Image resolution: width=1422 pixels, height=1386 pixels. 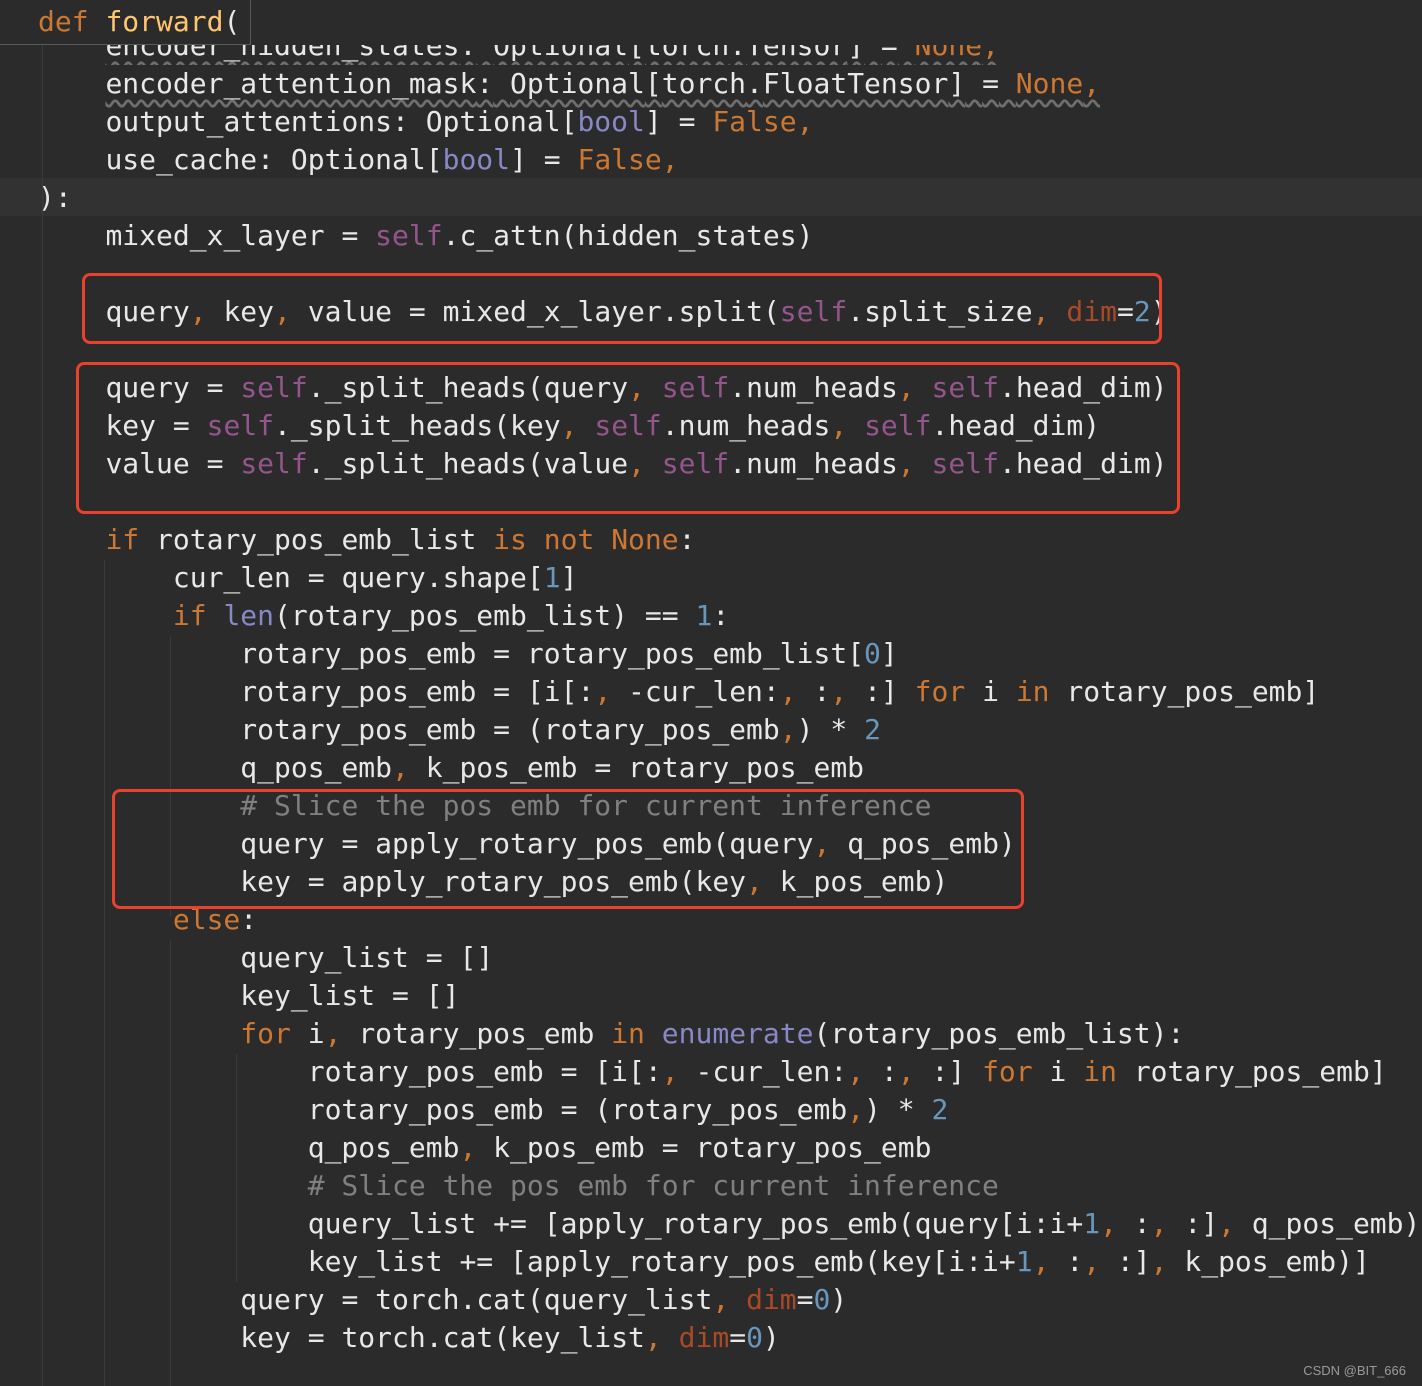 I want to click on code-line: rotary_pos_emb = rotary_pos_emb_list[0], so click(x=467, y=654).